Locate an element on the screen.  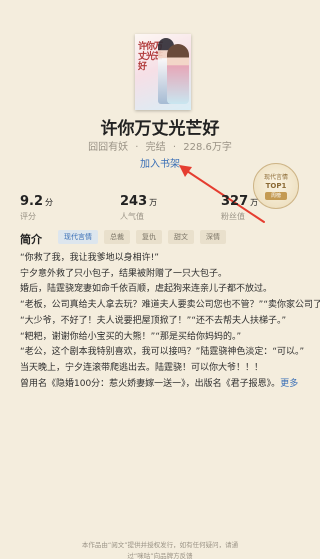
book-title: 许你万丈光芒好 is located at coordinates (160, 129).